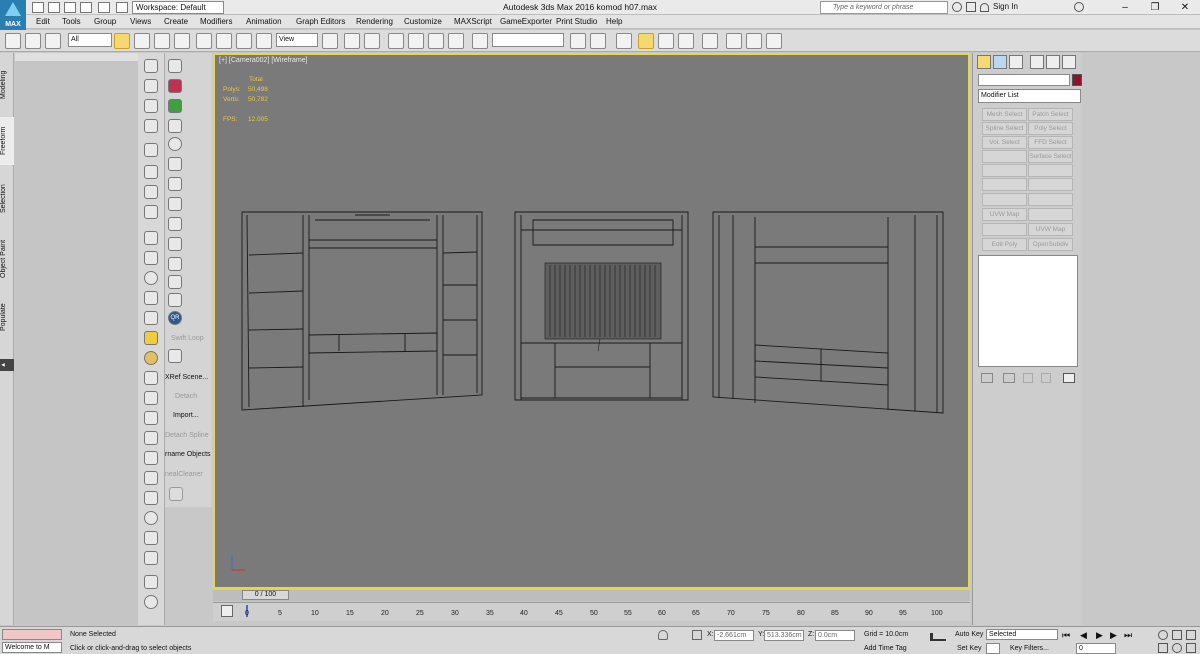 The image size is (1200, 654). Describe the element at coordinates (1177, 635) in the screenshot. I see `zoom-all-icon` at that location.